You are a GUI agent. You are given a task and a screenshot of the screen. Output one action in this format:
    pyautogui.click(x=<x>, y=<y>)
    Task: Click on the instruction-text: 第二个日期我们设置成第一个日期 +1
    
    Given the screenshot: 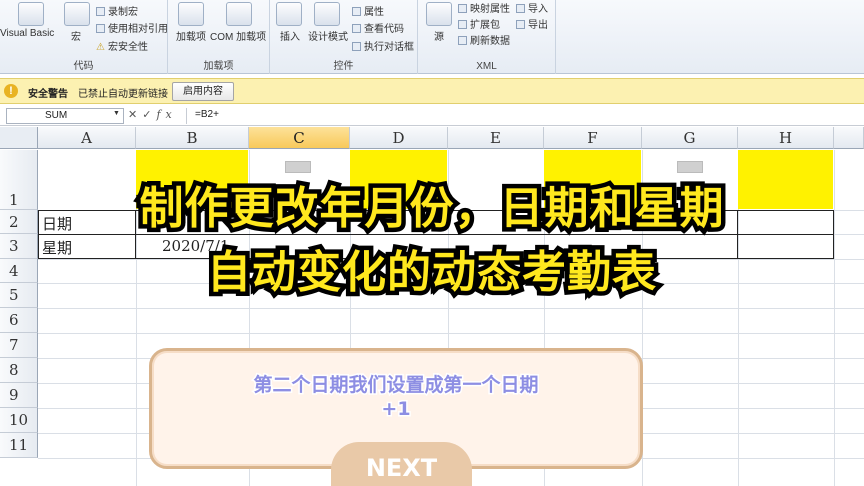 What is the action you would take?
    pyautogui.click(x=396, y=397)
    